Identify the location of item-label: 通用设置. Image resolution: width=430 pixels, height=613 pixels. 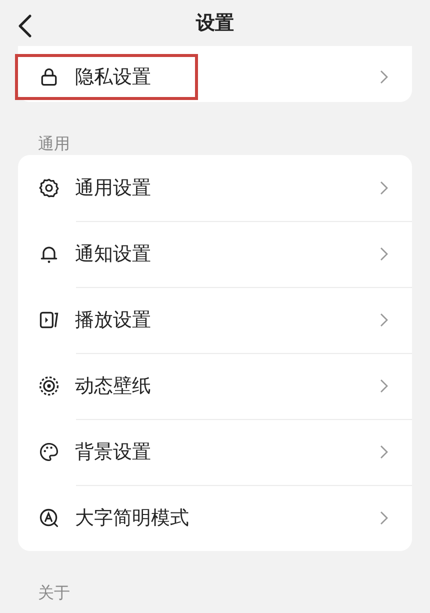
(113, 188).